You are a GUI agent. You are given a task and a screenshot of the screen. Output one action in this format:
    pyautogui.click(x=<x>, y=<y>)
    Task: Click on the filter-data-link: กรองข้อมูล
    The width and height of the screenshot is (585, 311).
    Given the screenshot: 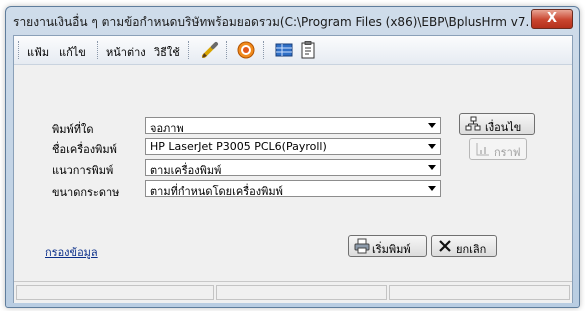 What is the action you would take?
    pyautogui.click(x=71, y=252)
    